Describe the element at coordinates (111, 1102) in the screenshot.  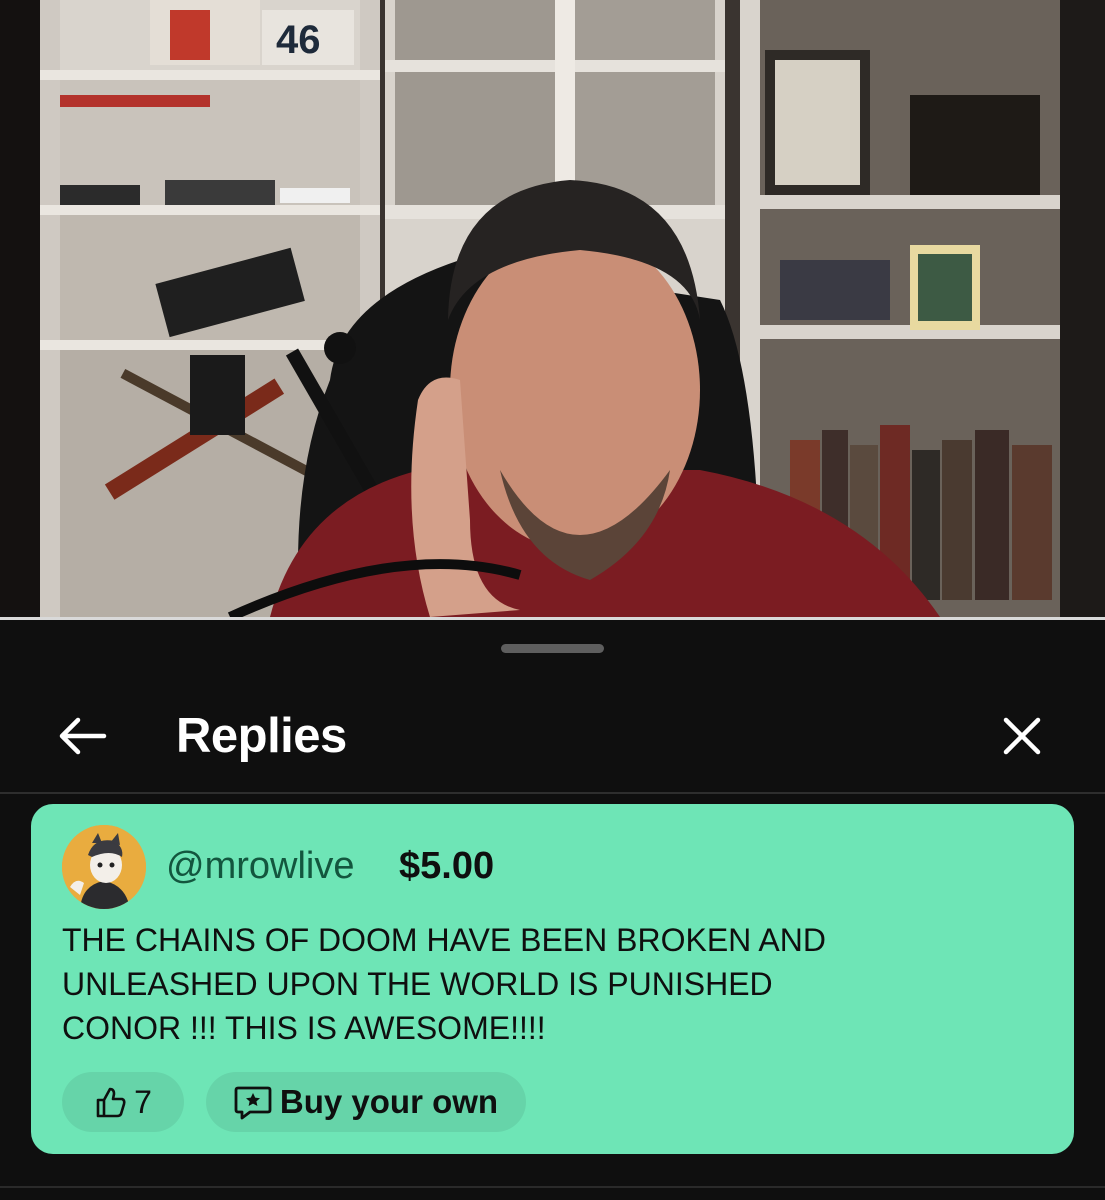
I see `thumbs-up-icon` at that location.